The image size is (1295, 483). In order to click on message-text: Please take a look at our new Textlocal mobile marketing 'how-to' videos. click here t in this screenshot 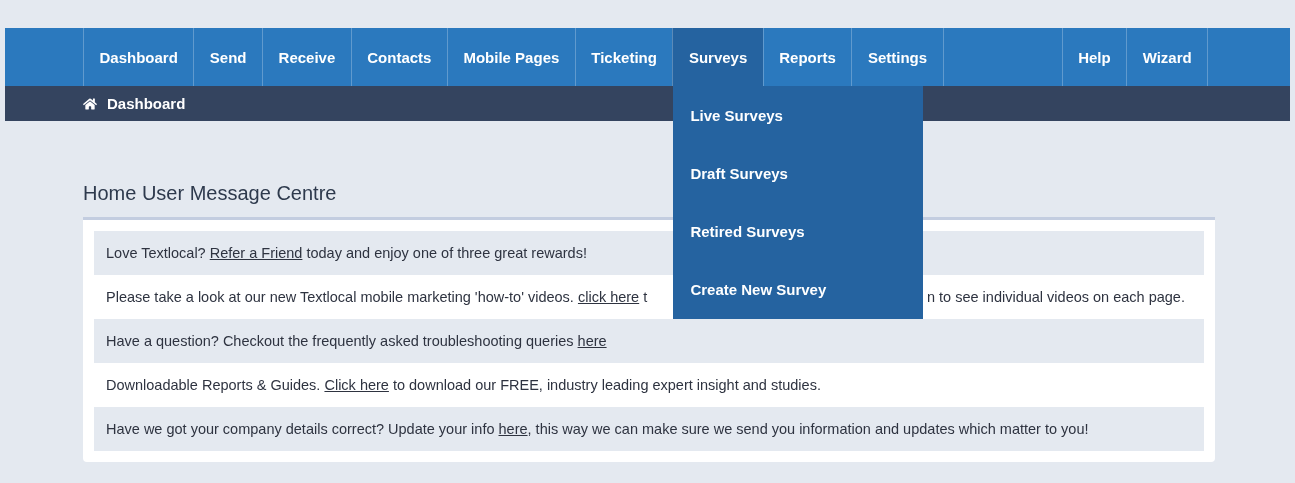, I will do `click(377, 297)`.